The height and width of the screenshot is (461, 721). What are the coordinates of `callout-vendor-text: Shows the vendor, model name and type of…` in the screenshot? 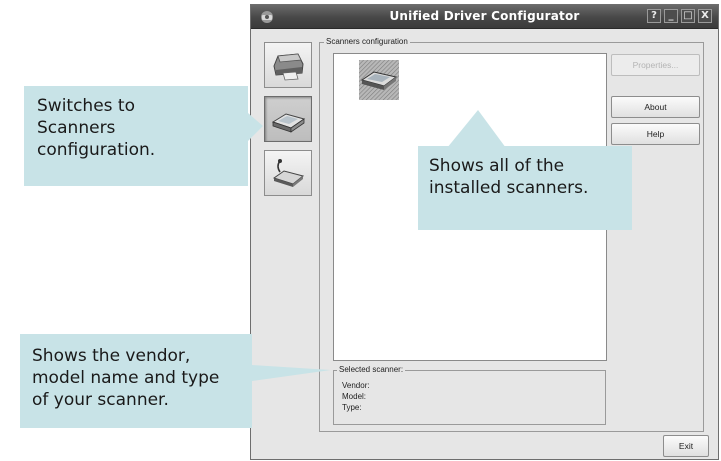 It's located at (126, 378).